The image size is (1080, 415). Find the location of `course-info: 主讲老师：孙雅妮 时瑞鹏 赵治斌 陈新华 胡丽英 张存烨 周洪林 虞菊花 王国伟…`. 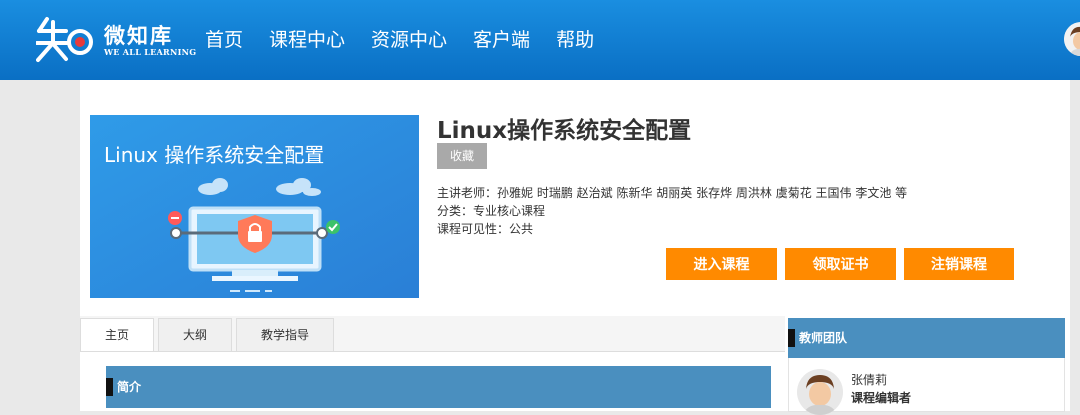

course-info: 主讲老师：孙雅妮 时瑞鹏 赵治斌 陈新华 胡丽英 张存烨 周洪林 虞菊花 王国伟… is located at coordinates (672, 211).